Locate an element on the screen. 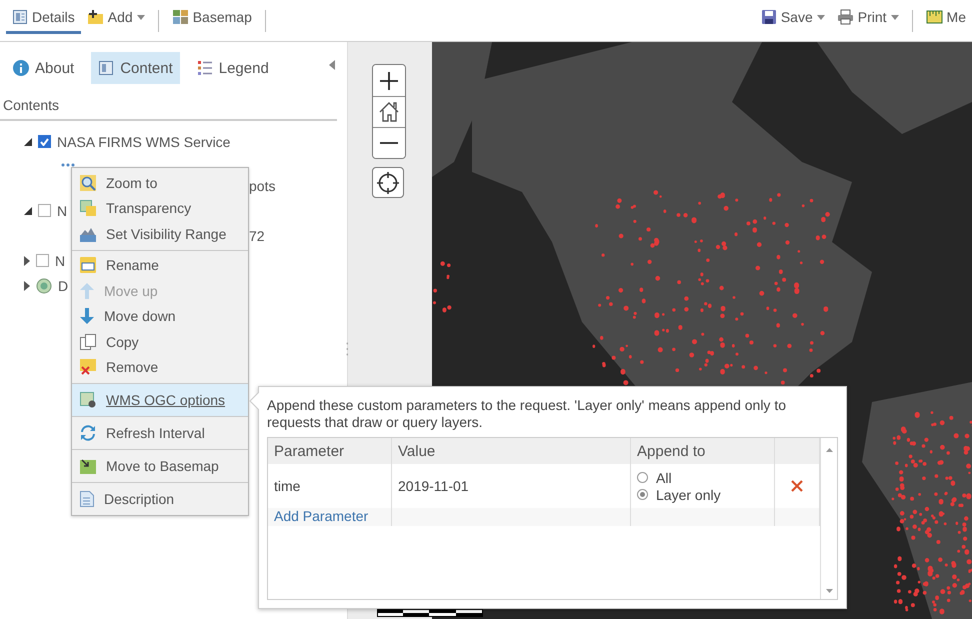  menu-item: Refresh Interval is located at coordinates (160, 433).